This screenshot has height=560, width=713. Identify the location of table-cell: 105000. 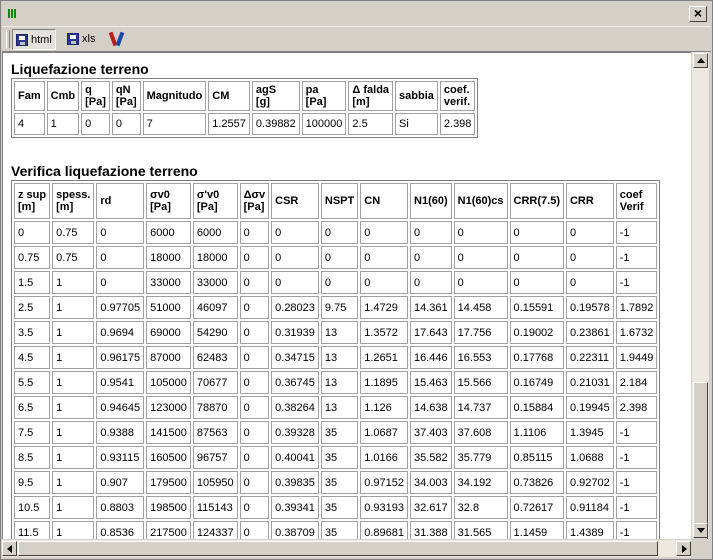
(168, 382).